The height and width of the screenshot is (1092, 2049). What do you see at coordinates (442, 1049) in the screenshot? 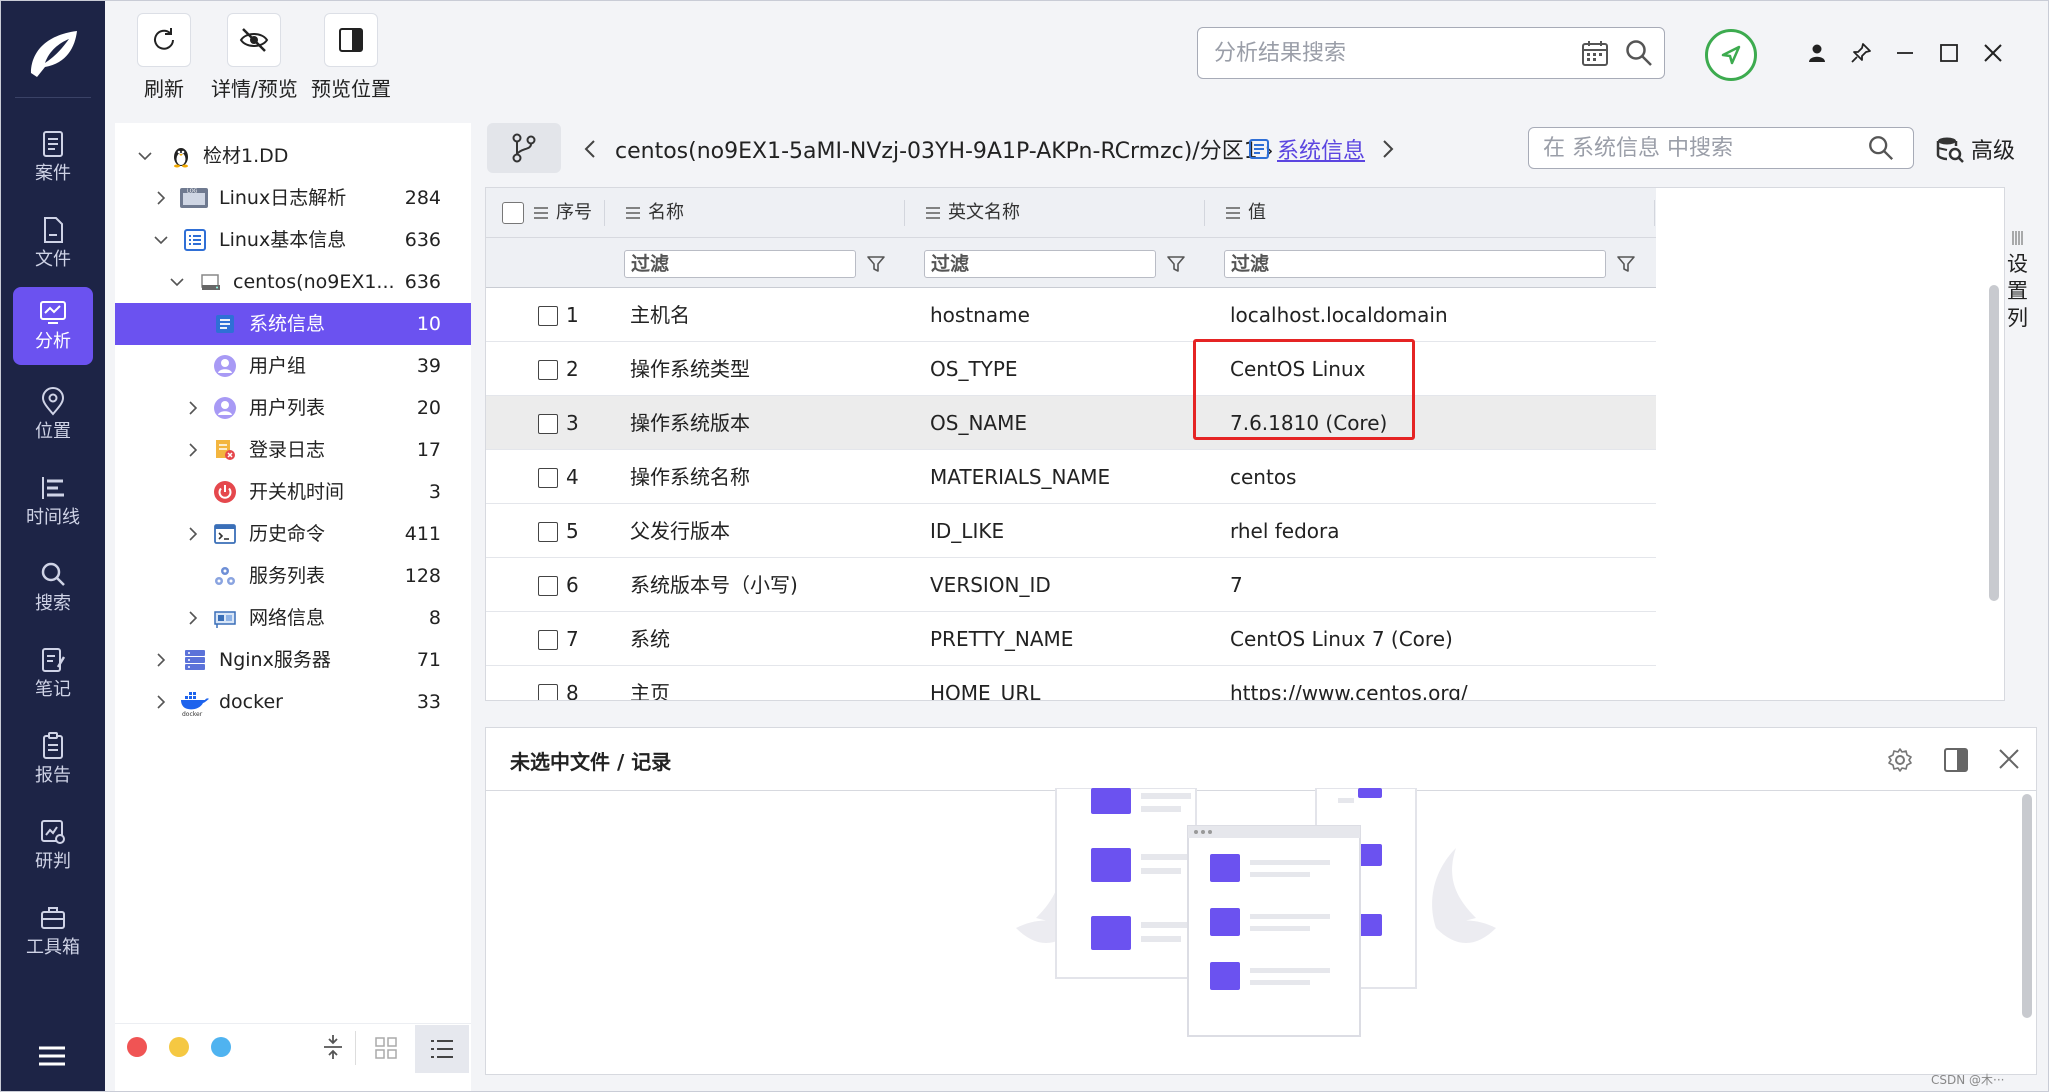
I see `list-view-button` at bounding box center [442, 1049].